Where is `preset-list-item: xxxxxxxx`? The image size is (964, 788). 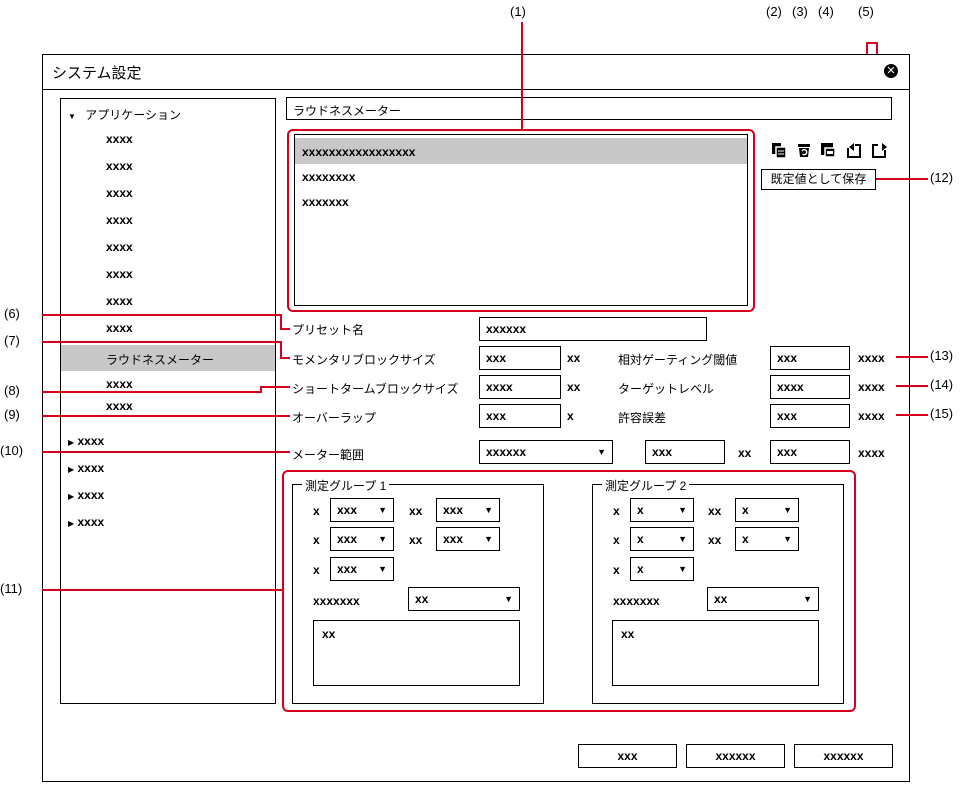 preset-list-item: xxxxxxxx is located at coordinates (328, 177).